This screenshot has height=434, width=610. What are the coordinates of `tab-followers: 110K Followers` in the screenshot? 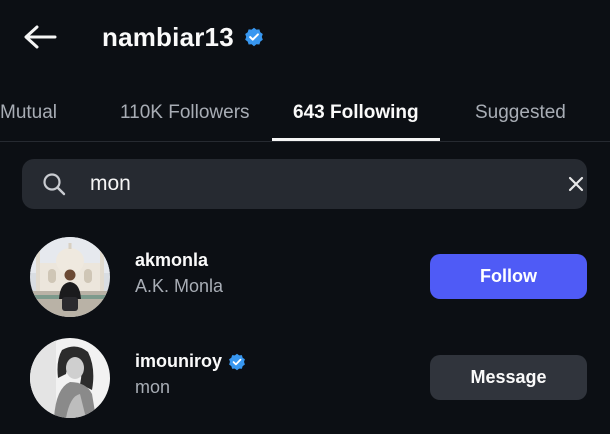 It's located at (185, 113).